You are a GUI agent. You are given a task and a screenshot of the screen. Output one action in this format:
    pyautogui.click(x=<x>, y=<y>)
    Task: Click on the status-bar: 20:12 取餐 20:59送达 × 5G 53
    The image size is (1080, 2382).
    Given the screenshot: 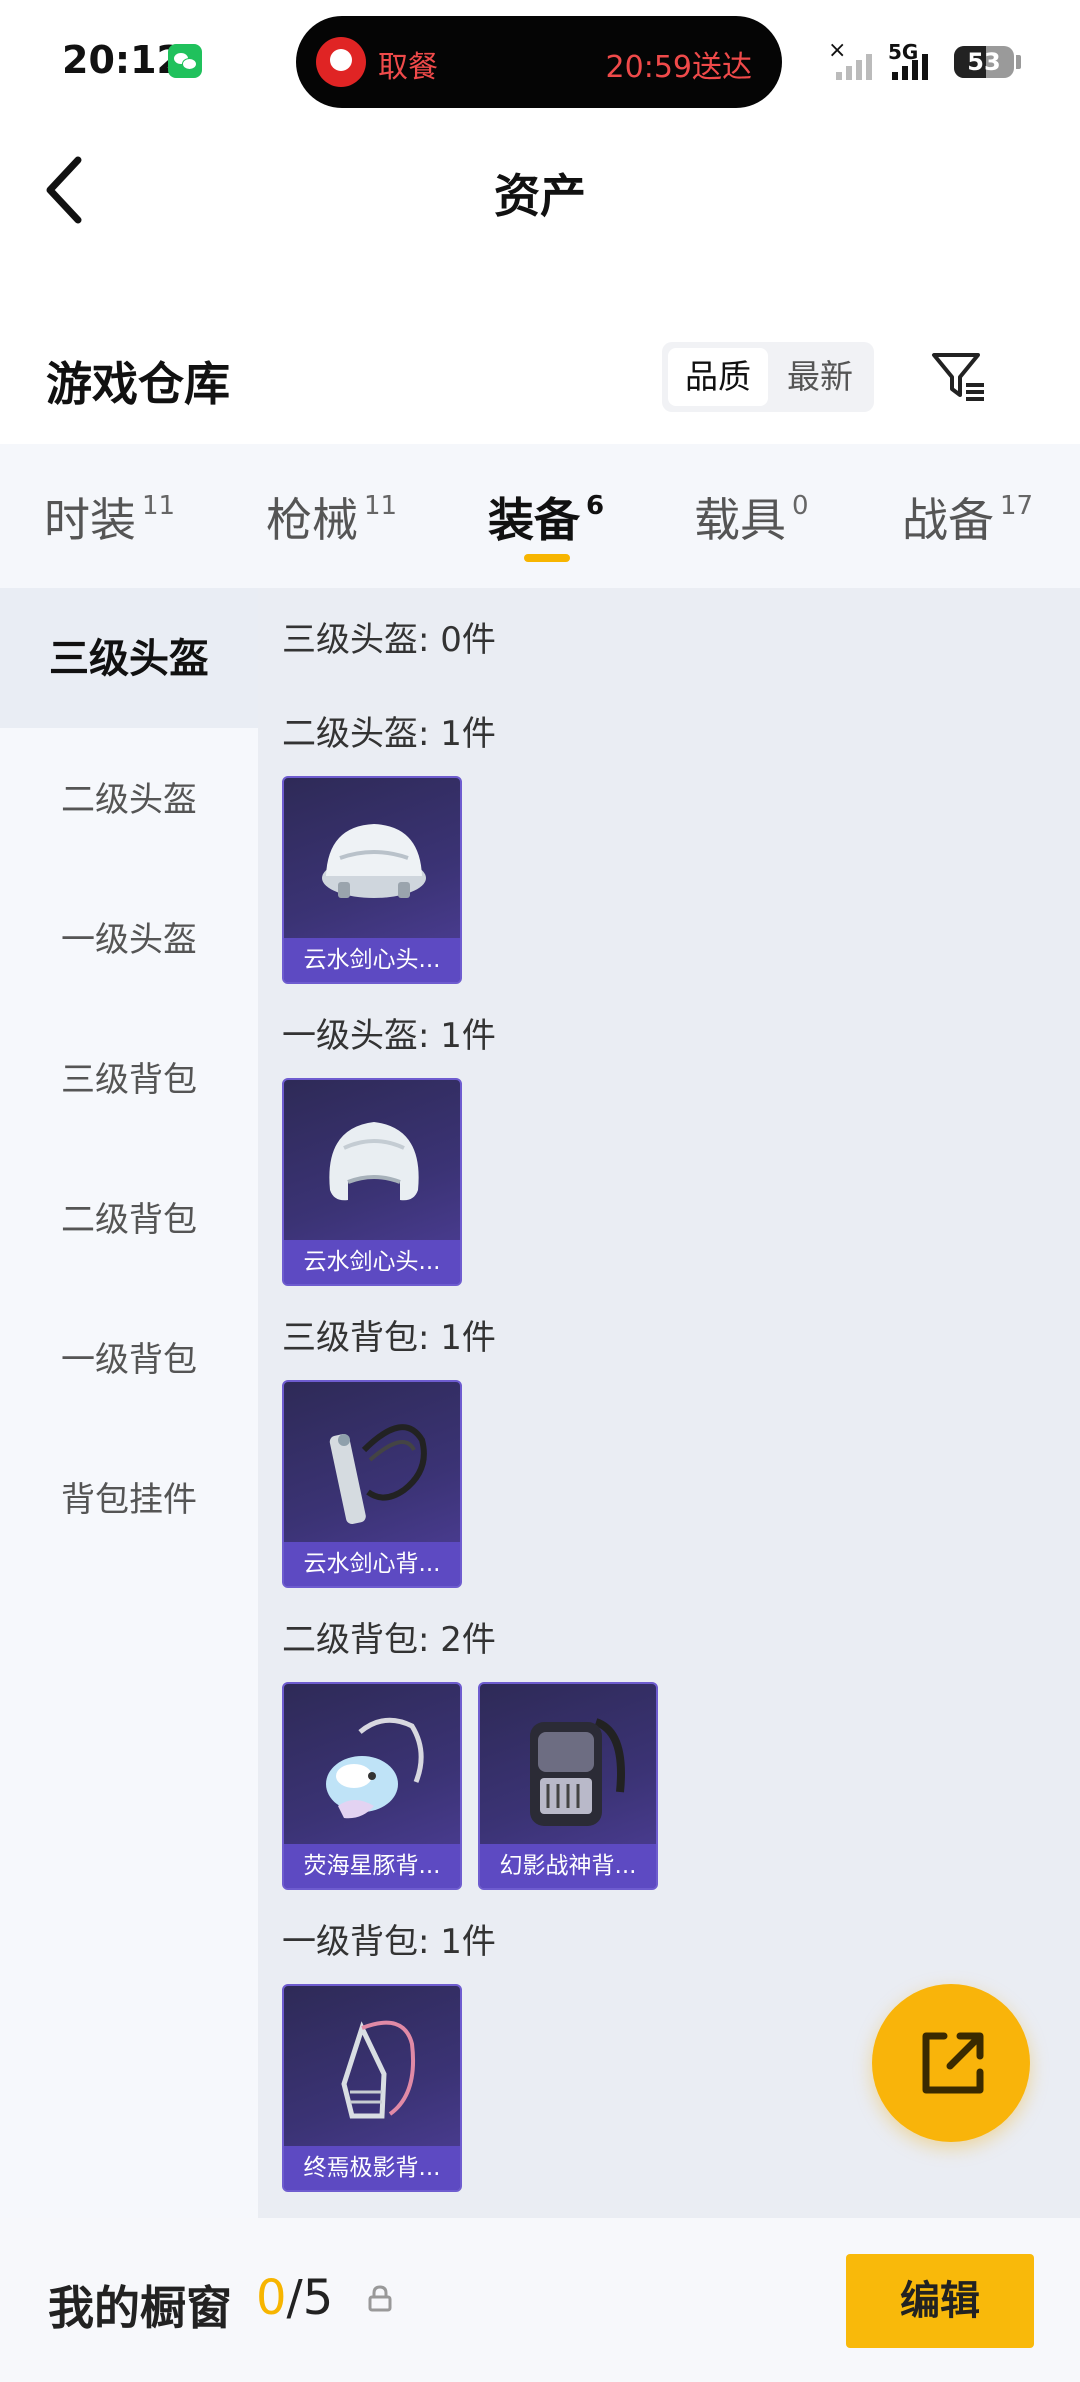 What is the action you would take?
    pyautogui.click(x=540, y=60)
    